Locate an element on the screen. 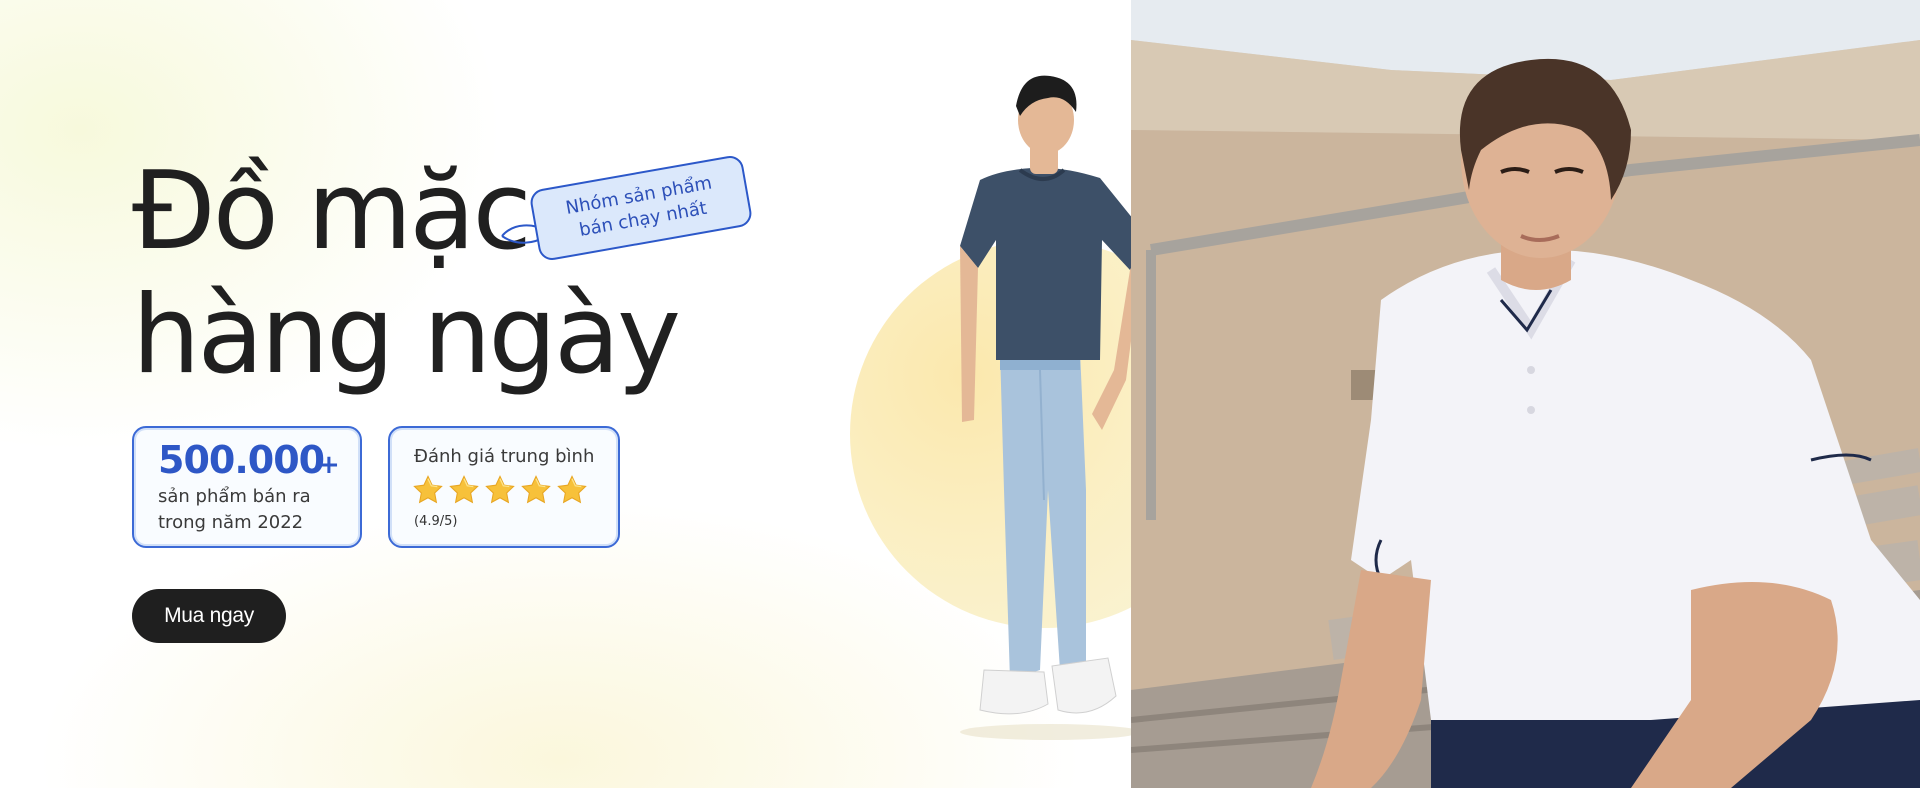 The image size is (1920, 788). rating-title: Đánh giá trung bình is located at coordinates (504, 456).